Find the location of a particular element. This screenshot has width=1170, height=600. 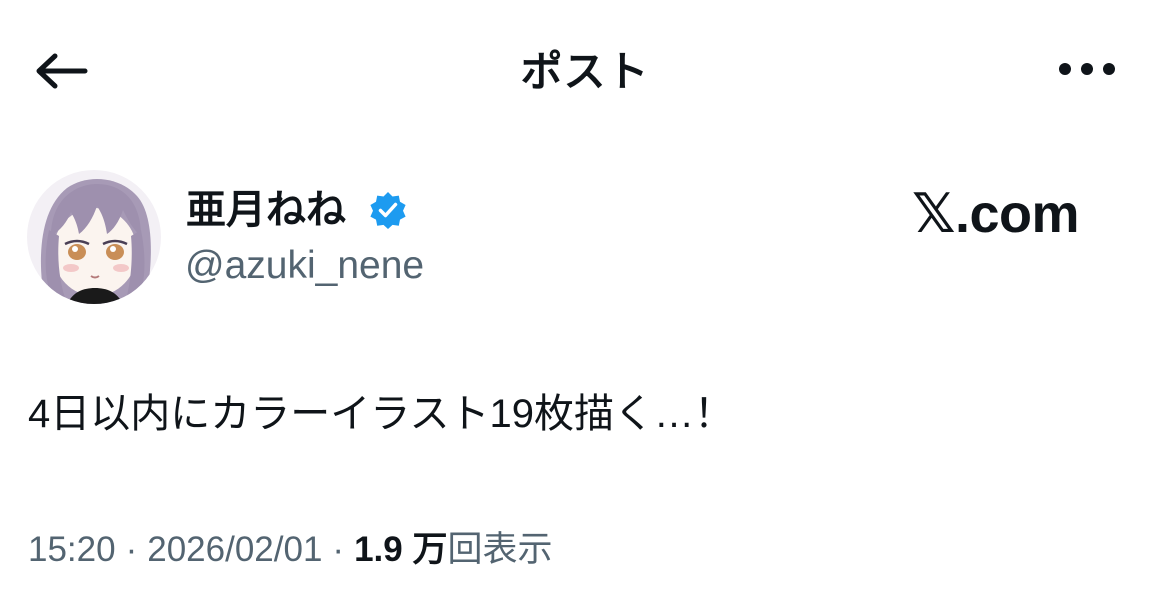

more-button is located at coordinates (1087, 69).